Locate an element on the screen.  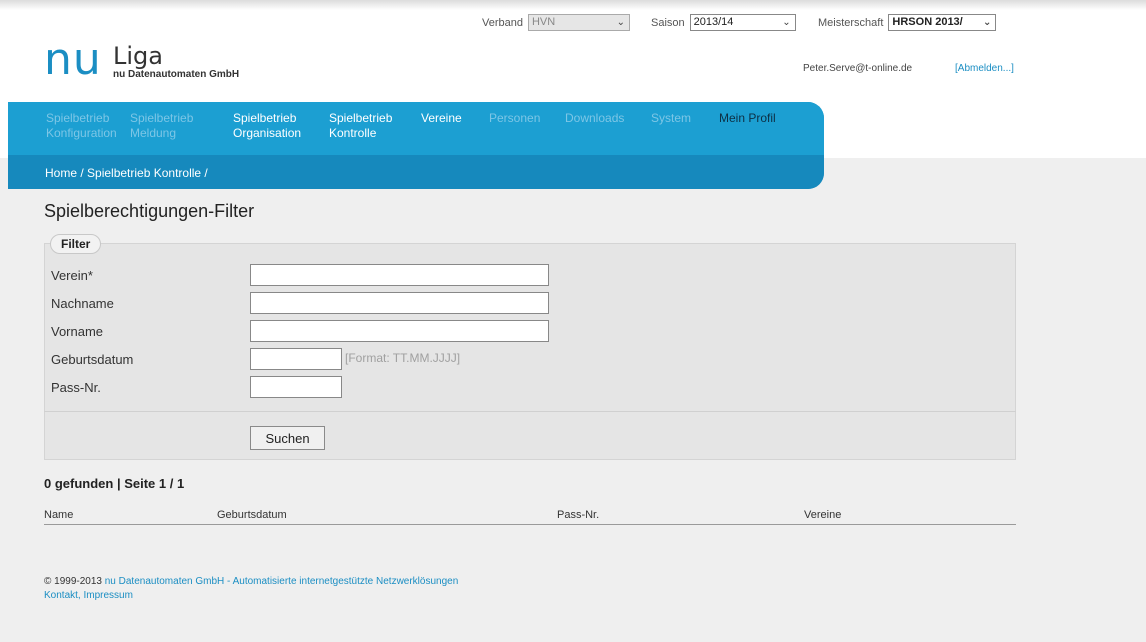
nav-item-line1: System is located at coordinates (671, 118).